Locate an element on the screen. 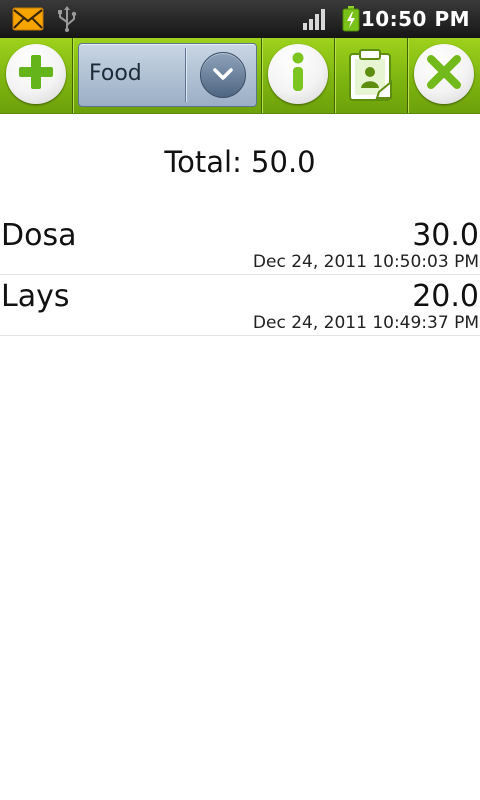  total-label: Total: 50.0 is located at coordinates (240, 162).